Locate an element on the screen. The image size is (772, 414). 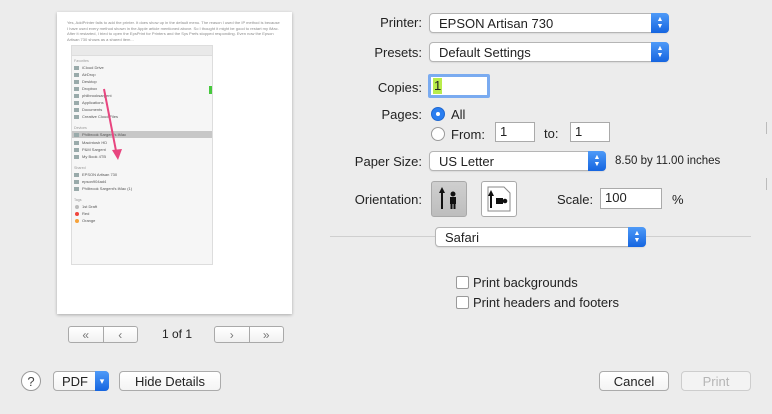
last-page-icon: » is located at coordinates (266, 334).